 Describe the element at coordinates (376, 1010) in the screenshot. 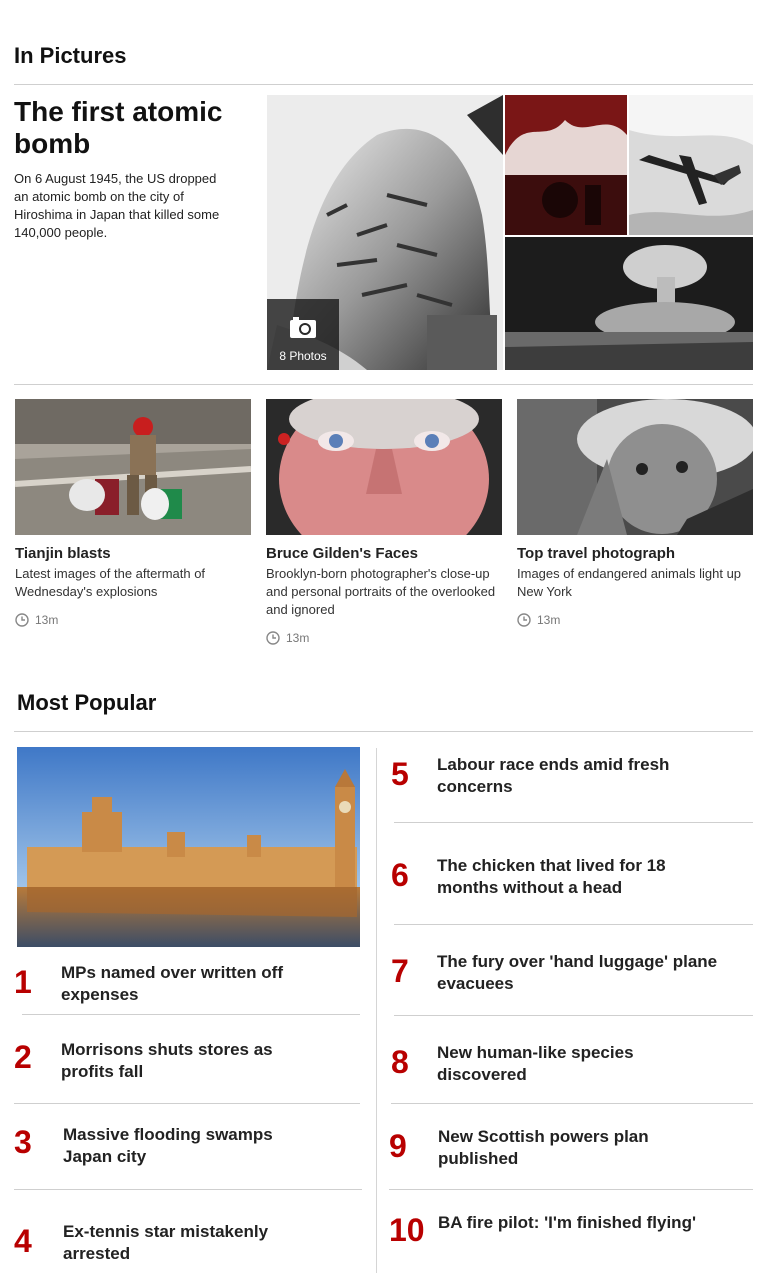

I see `column-divider` at that location.